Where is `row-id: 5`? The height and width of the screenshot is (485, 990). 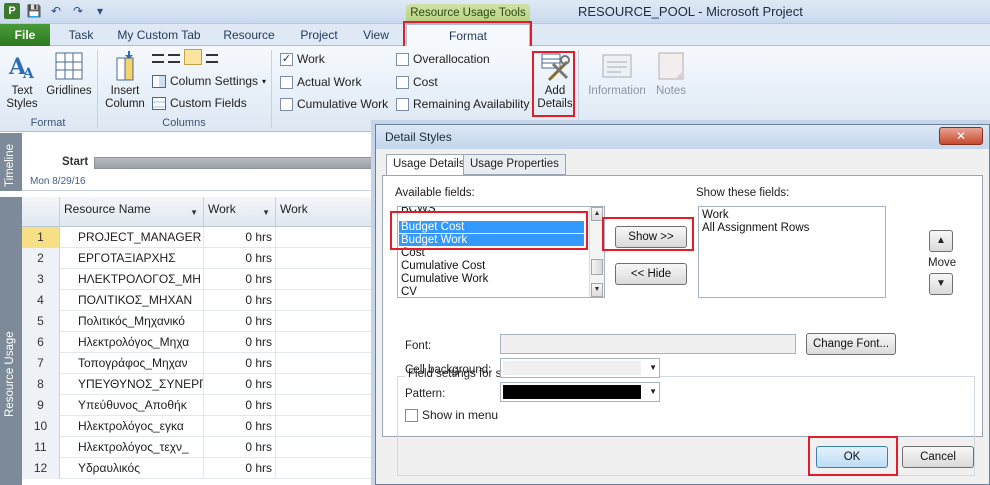 row-id: 5 is located at coordinates (41, 321).